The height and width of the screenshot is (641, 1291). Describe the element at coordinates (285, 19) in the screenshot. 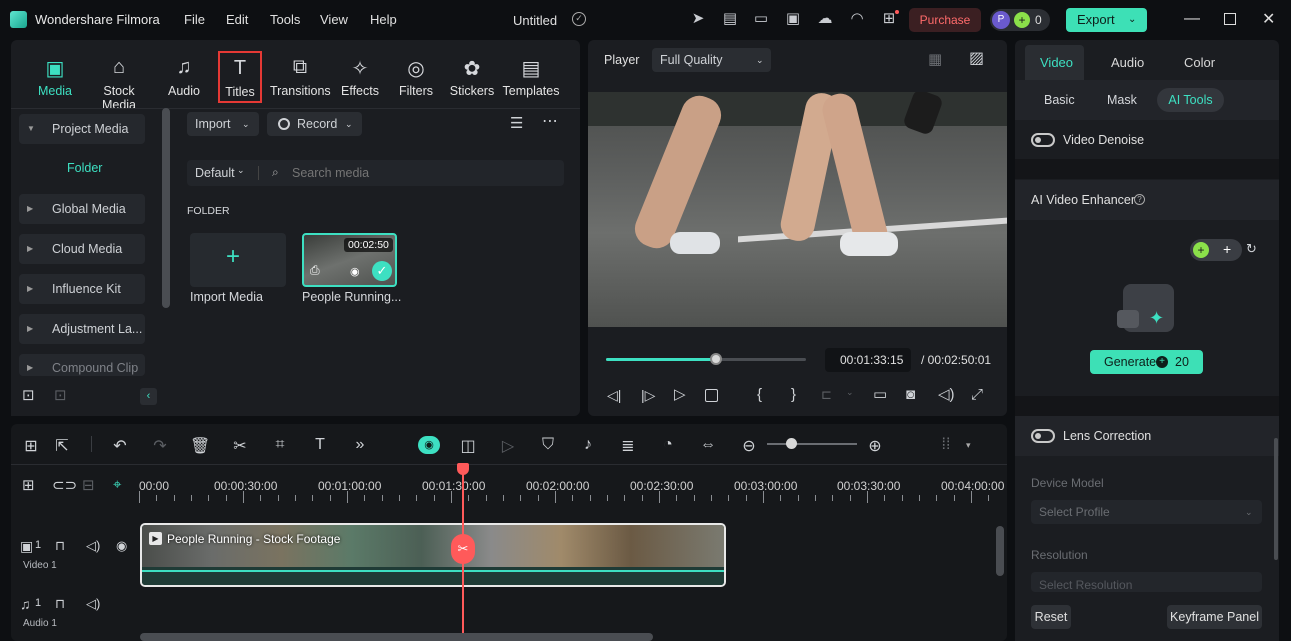

I see `menu-tools: Tools` at that location.